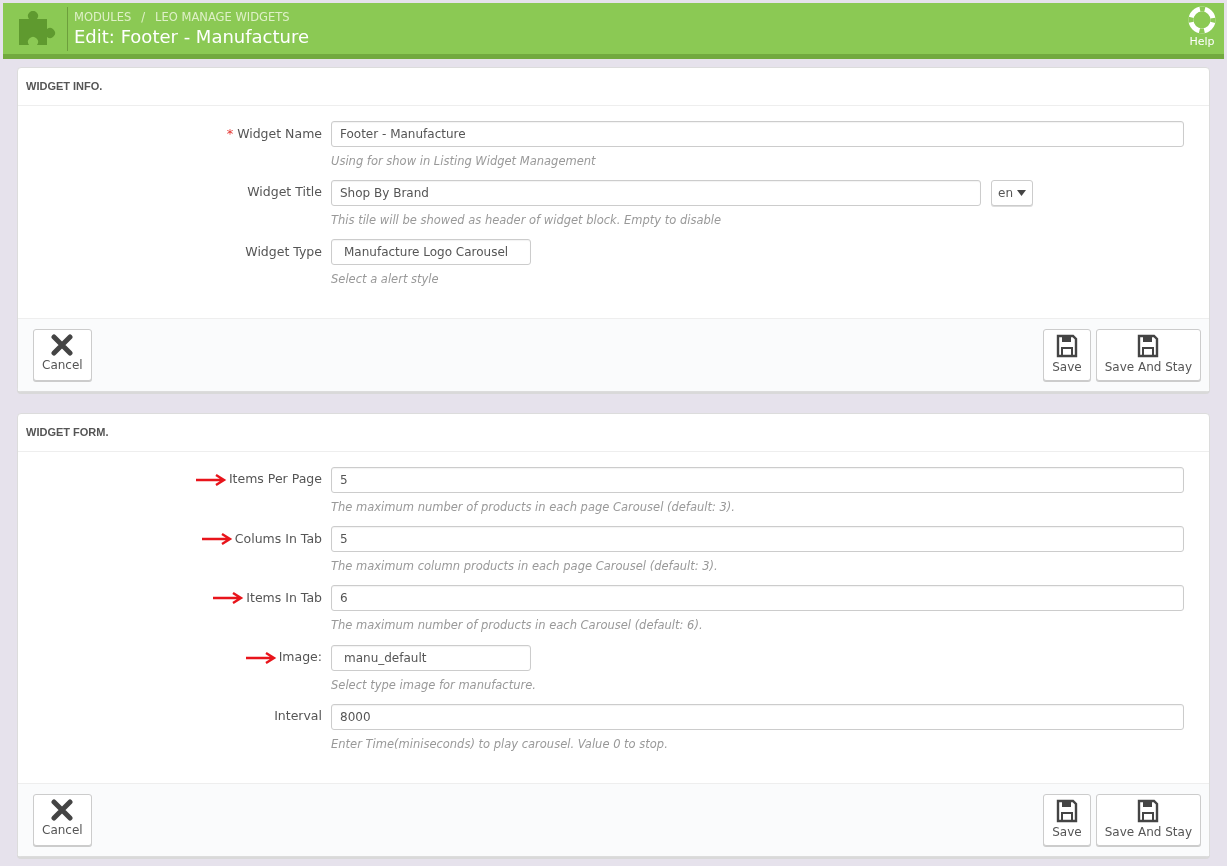 The width and height of the screenshot is (1227, 866). Describe the element at coordinates (275, 479) in the screenshot. I see `field-label: Items Per Page` at that location.